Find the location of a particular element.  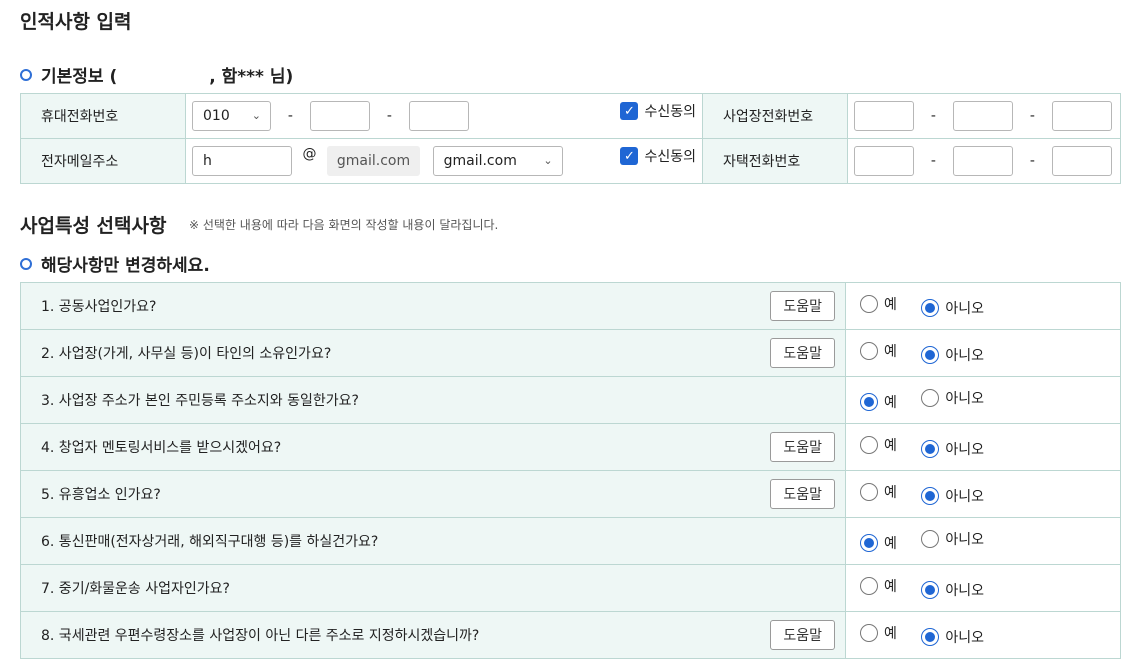

question-cell: 4. 창업자 멘토링서비스를 받으시겠어요? 도움말 is located at coordinates (433, 447).